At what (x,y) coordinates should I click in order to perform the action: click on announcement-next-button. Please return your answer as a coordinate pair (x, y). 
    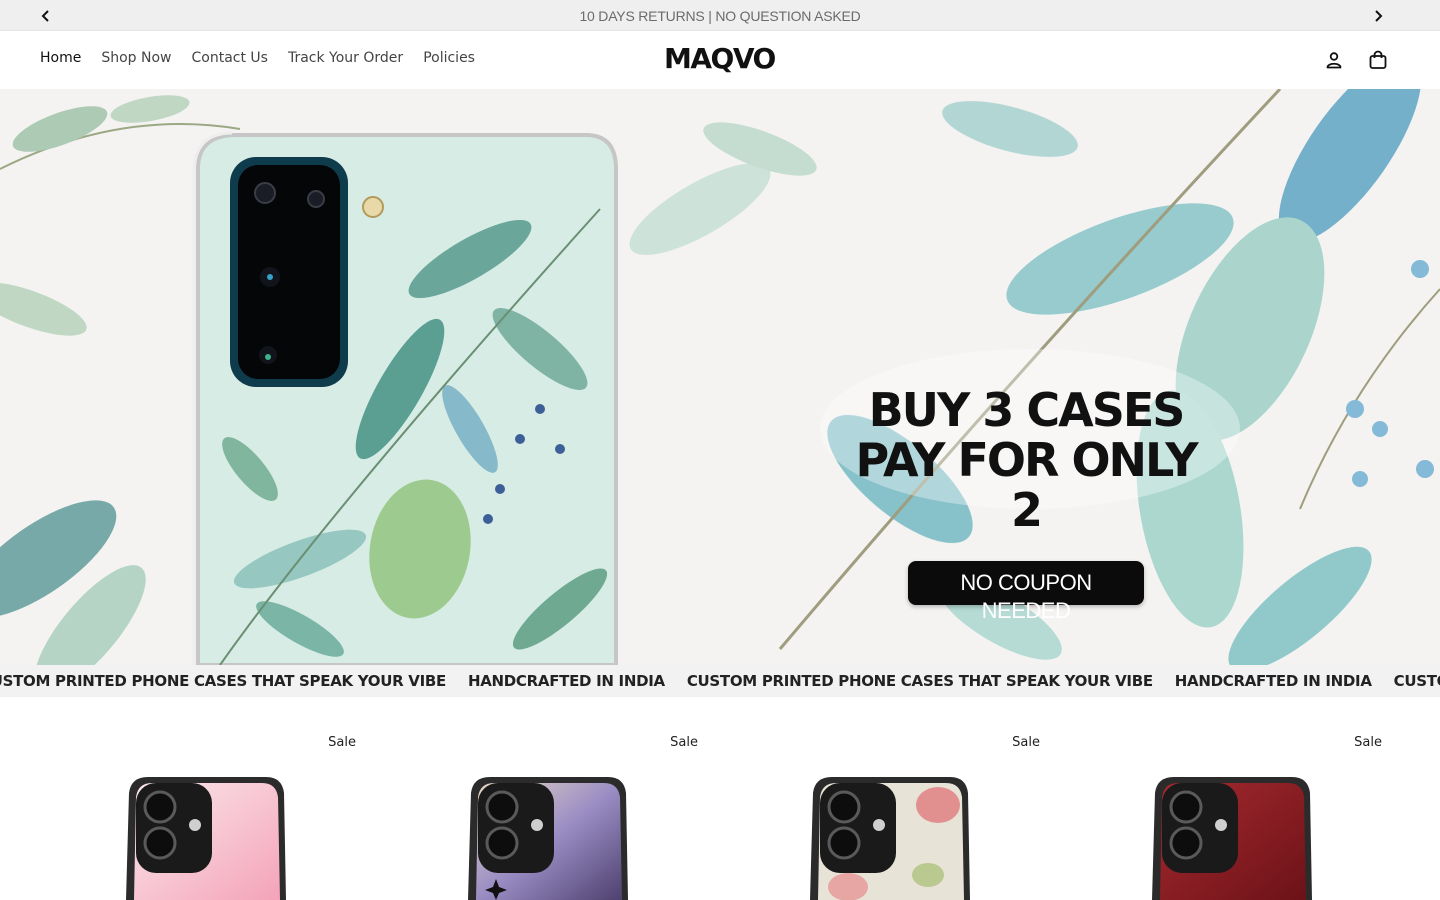
    Looking at the image, I should click on (1378, 16).